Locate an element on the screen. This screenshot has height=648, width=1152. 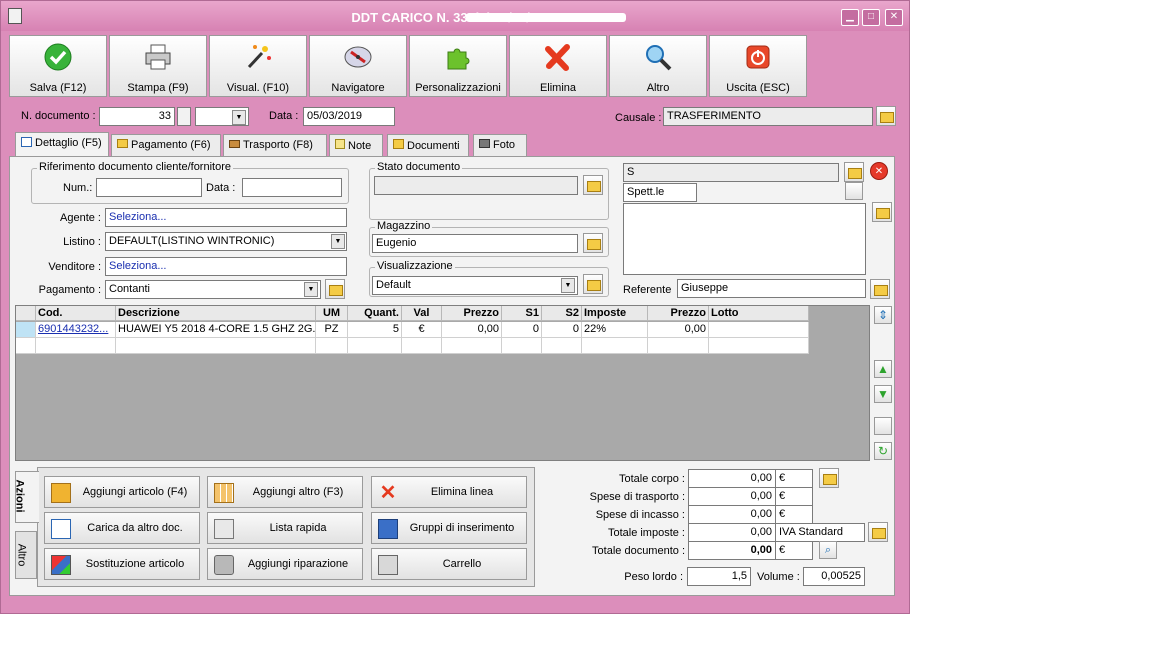
causale-folder-icon is located at coordinates (886, 116).